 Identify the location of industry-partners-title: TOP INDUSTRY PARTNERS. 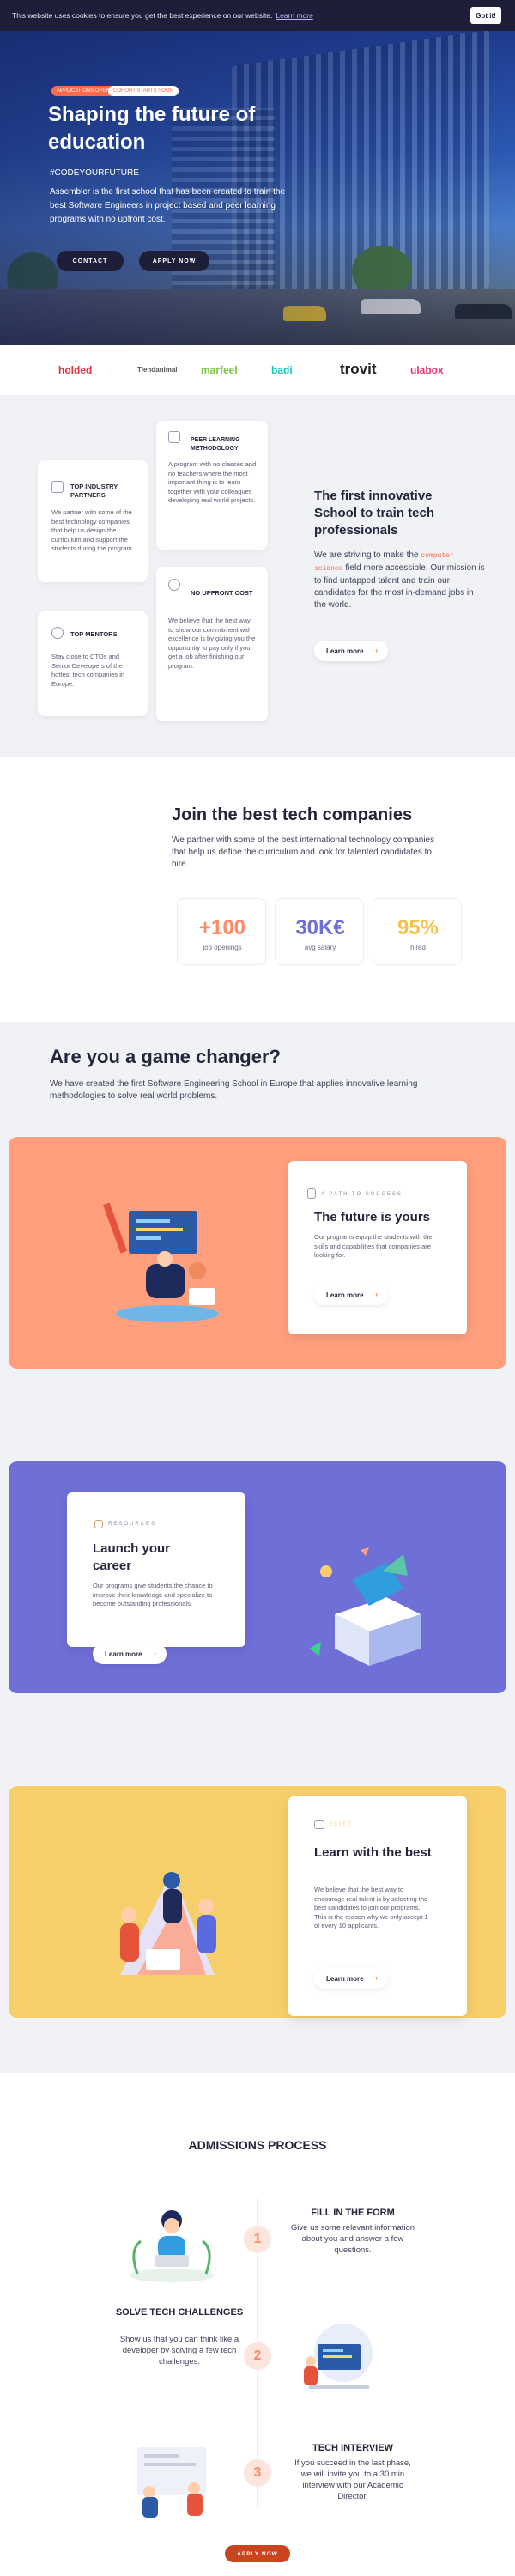
(94, 491).